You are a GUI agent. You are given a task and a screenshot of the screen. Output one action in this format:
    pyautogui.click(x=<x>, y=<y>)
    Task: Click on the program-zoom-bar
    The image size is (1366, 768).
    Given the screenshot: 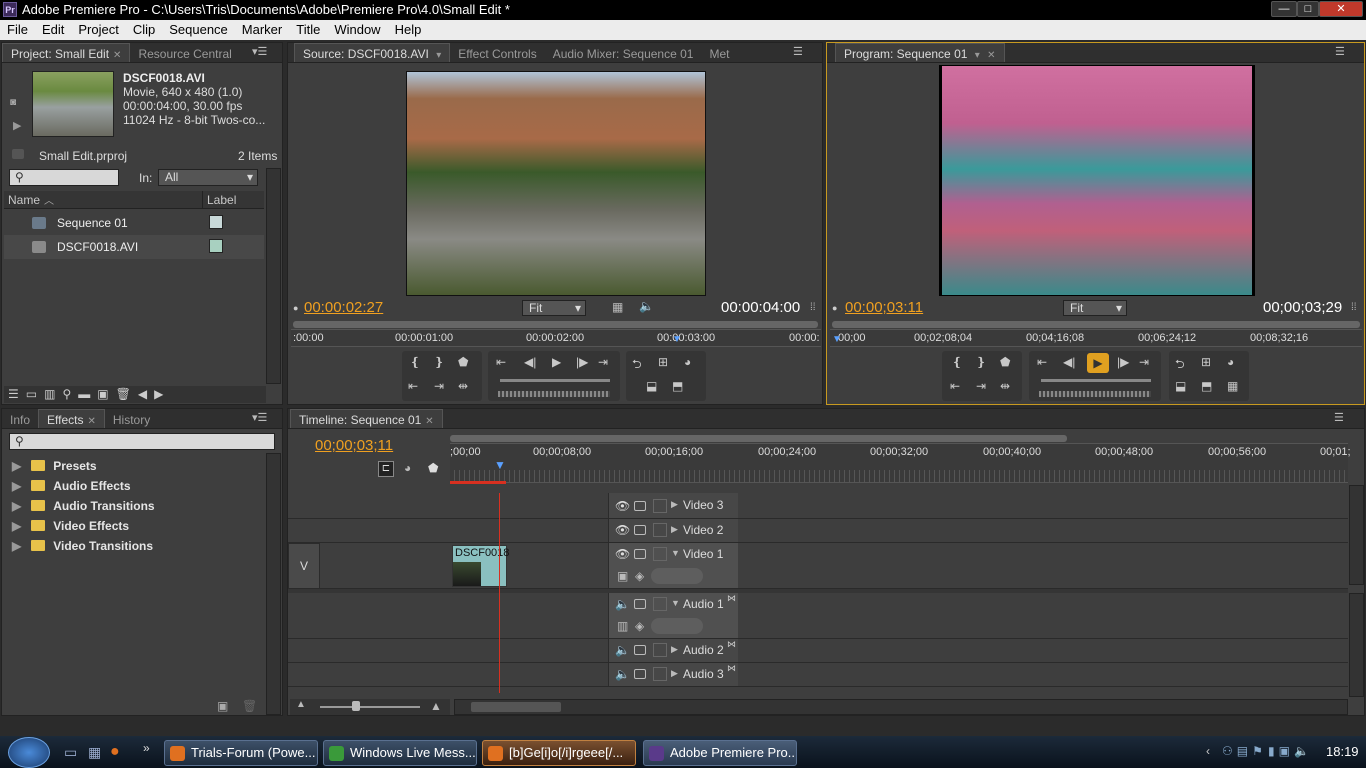 What is the action you would take?
    pyautogui.click(x=1096, y=324)
    